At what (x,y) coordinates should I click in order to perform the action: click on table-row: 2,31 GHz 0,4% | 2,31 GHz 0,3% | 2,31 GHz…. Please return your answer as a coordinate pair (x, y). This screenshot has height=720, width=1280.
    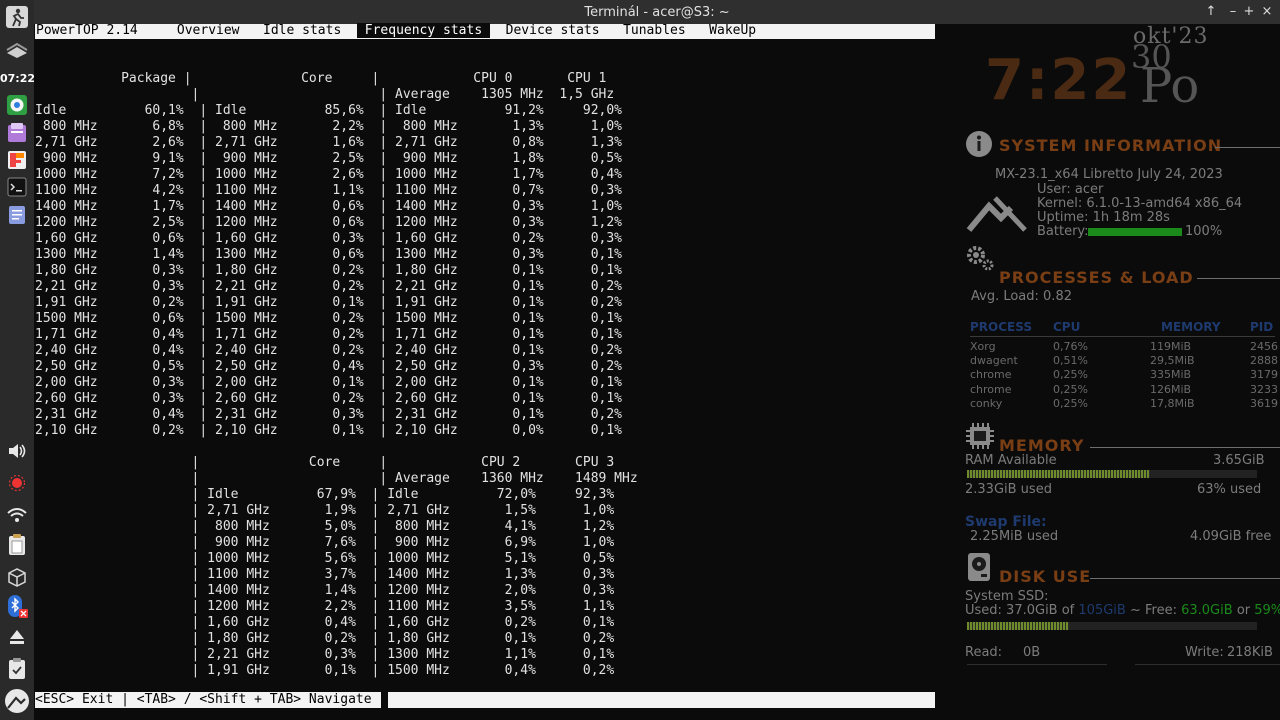
    Looking at the image, I should click on (328, 414).